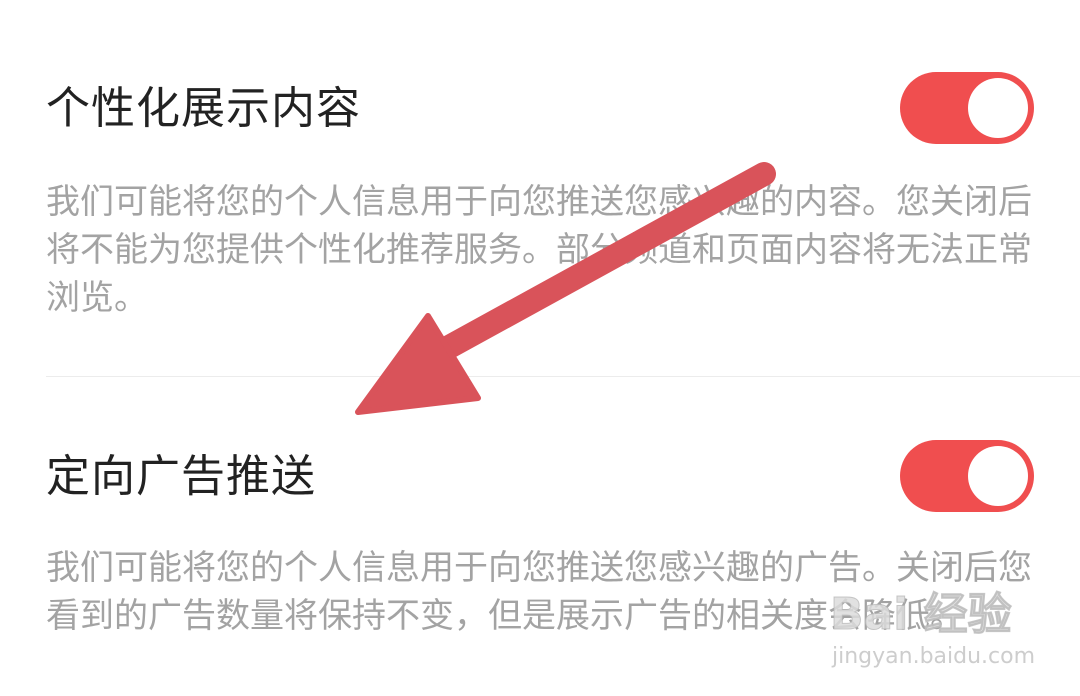  I want to click on watermark-url: jingyan.baidu.com, so click(934, 656).